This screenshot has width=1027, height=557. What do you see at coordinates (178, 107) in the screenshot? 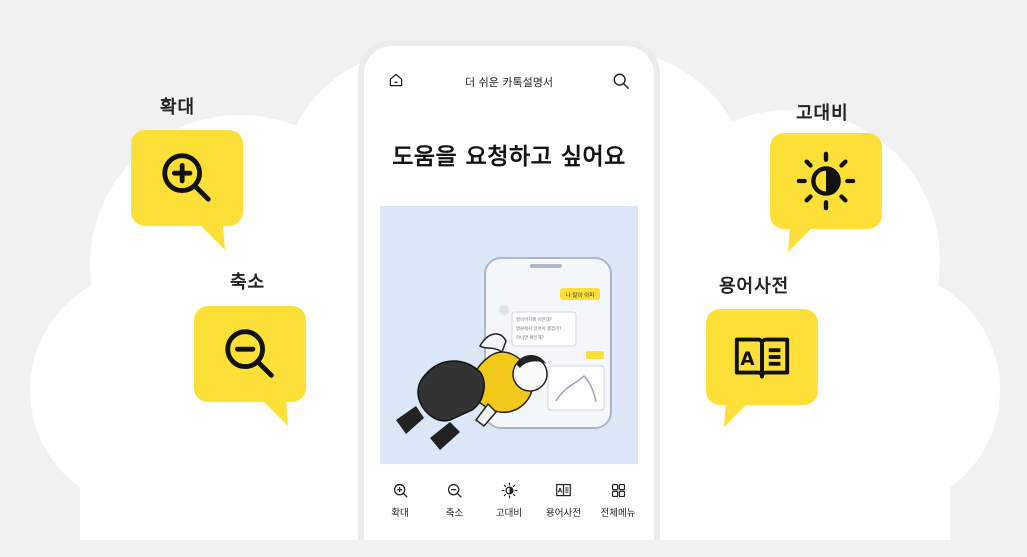
I see `callout-zoom-in-label: 확대` at bounding box center [178, 107].